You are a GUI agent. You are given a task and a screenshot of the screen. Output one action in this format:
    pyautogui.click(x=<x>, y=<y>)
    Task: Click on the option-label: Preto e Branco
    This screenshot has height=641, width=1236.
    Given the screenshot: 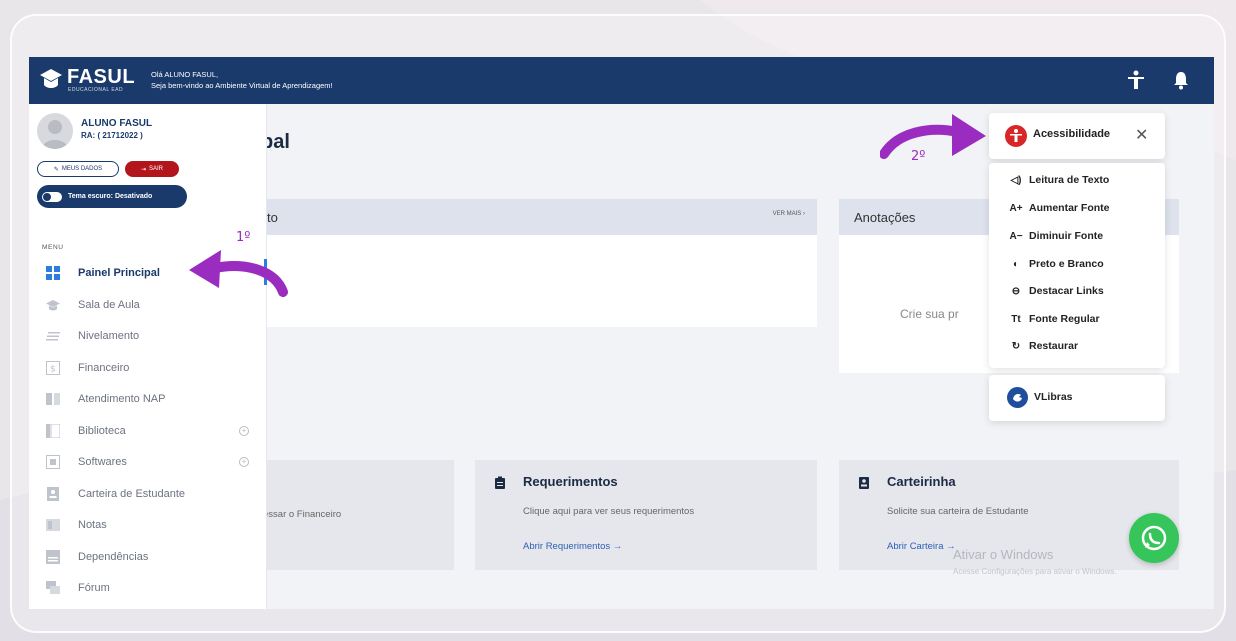 What is the action you would take?
    pyautogui.click(x=1066, y=264)
    